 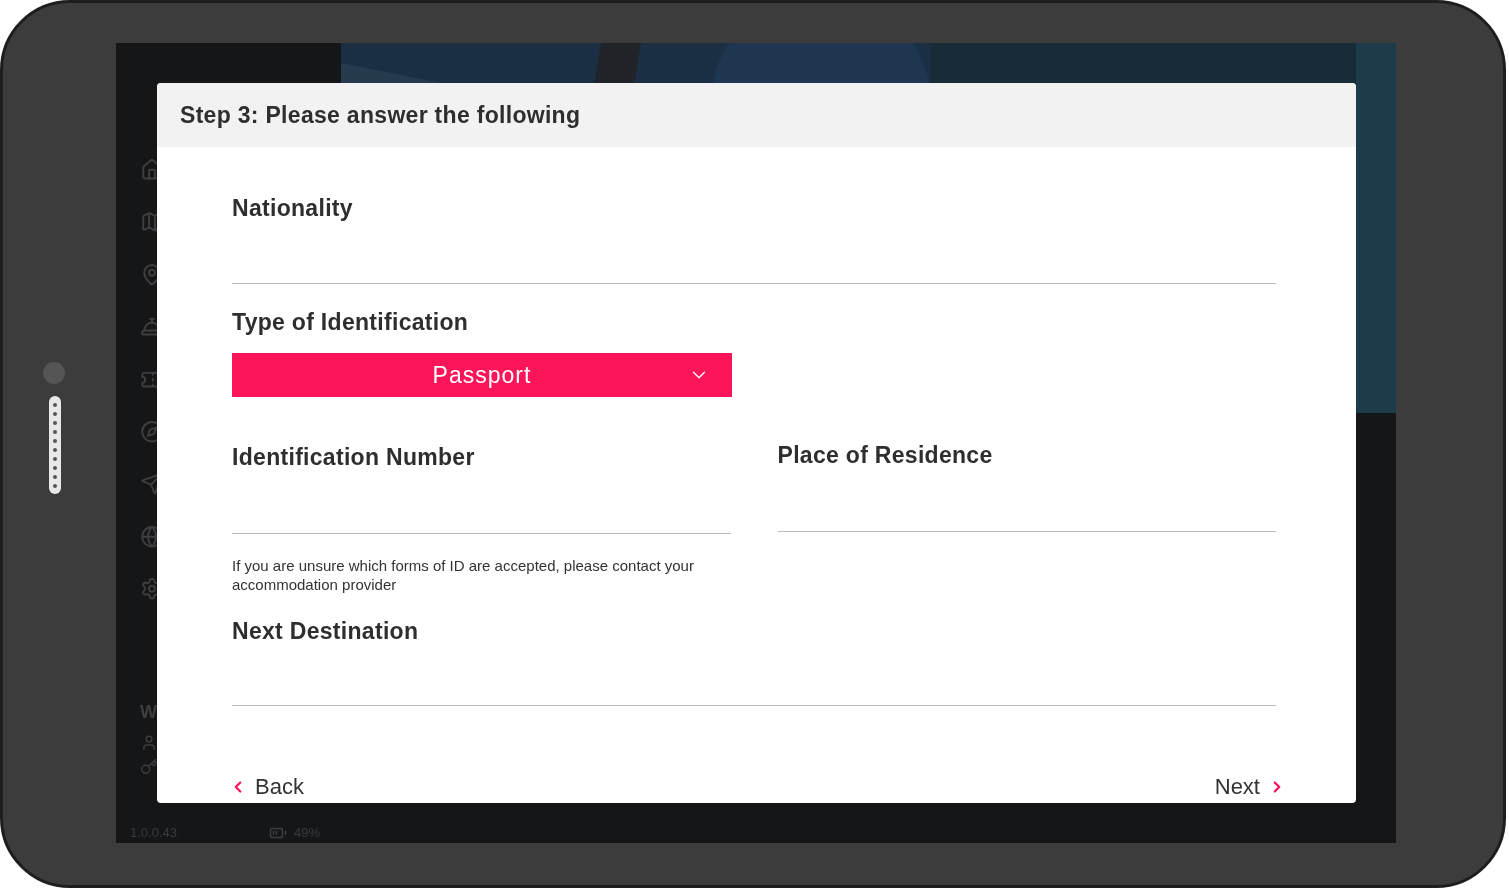 What do you see at coordinates (463, 574) in the screenshot?
I see `help-text: If you are unsure which forms of ID are accepted, please contact your accommodation provider` at bounding box center [463, 574].